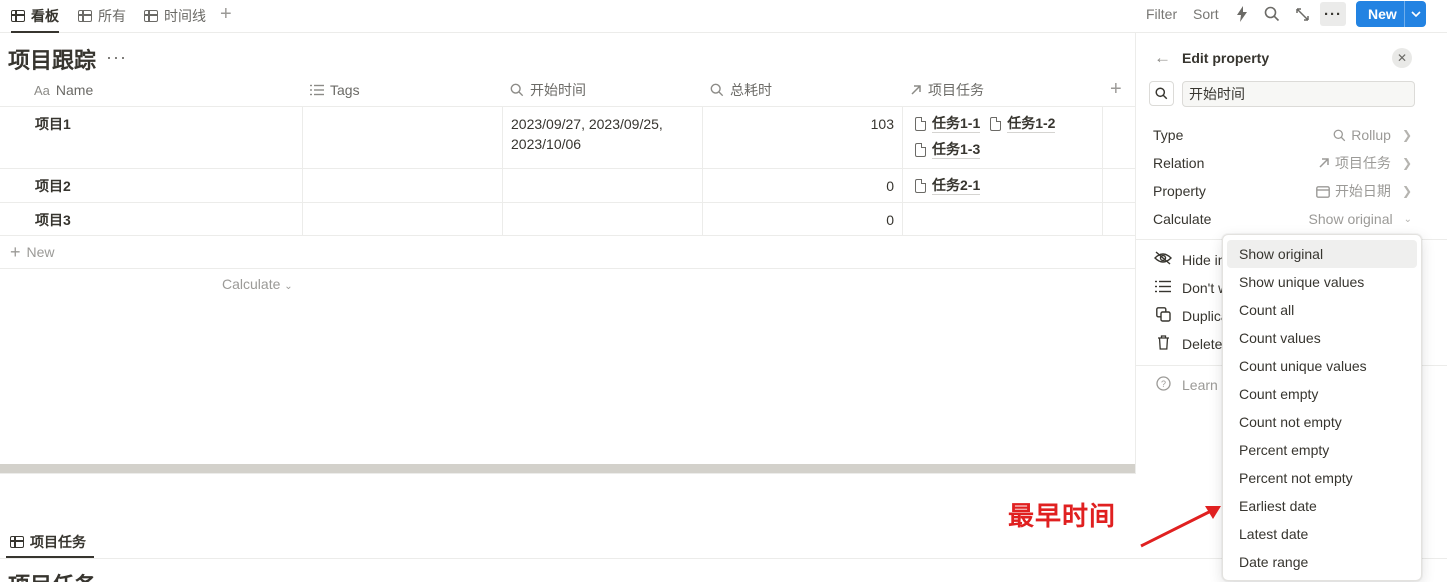  What do you see at coordinates (956, 150) in the screenshot?
I see `relation-label: 任务1-3` at bounding box center [956, 150].